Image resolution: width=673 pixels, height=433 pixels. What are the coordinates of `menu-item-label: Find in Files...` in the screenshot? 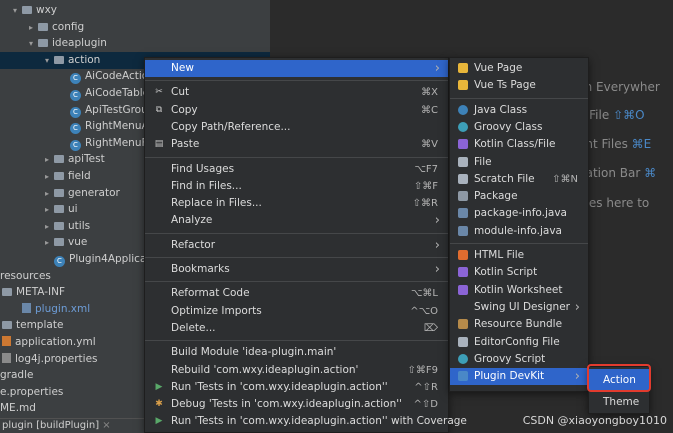 It's located at (206, 185).